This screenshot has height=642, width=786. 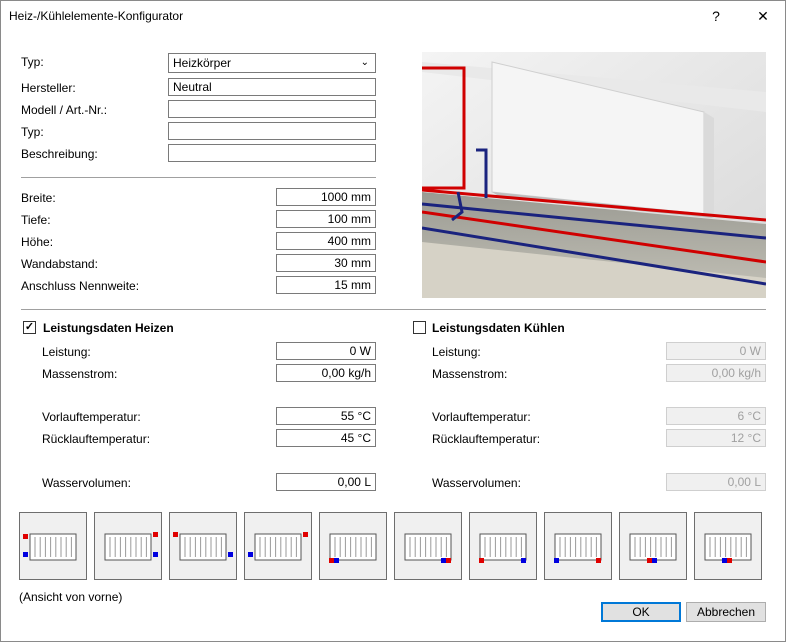 I want to click on heizen-checkbox: ✓, so click(x=29, y=327).